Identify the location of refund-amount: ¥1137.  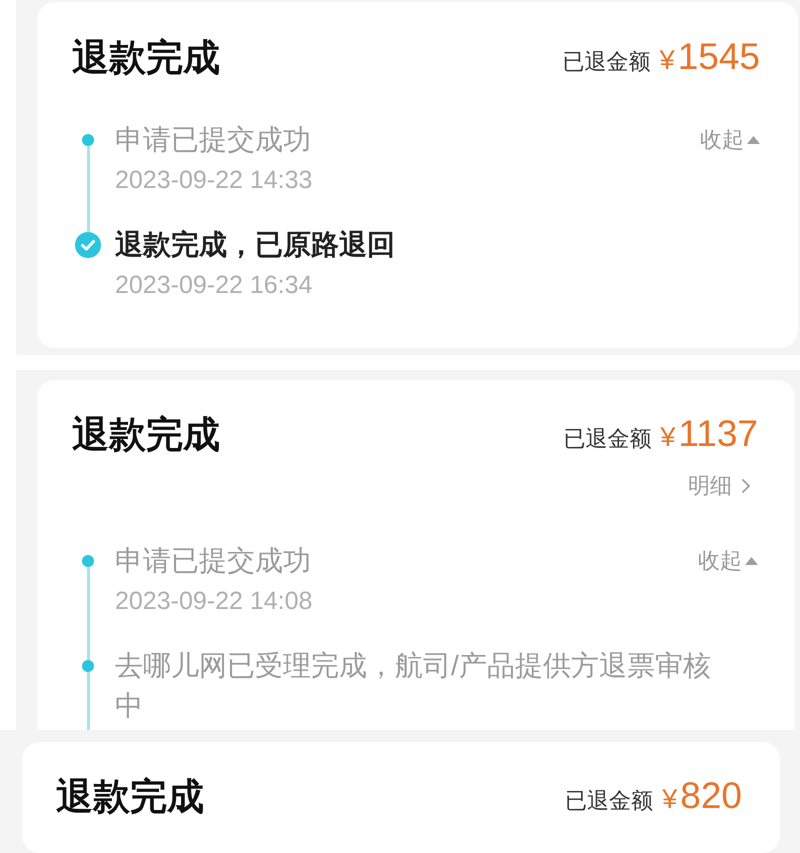
(709, 434).